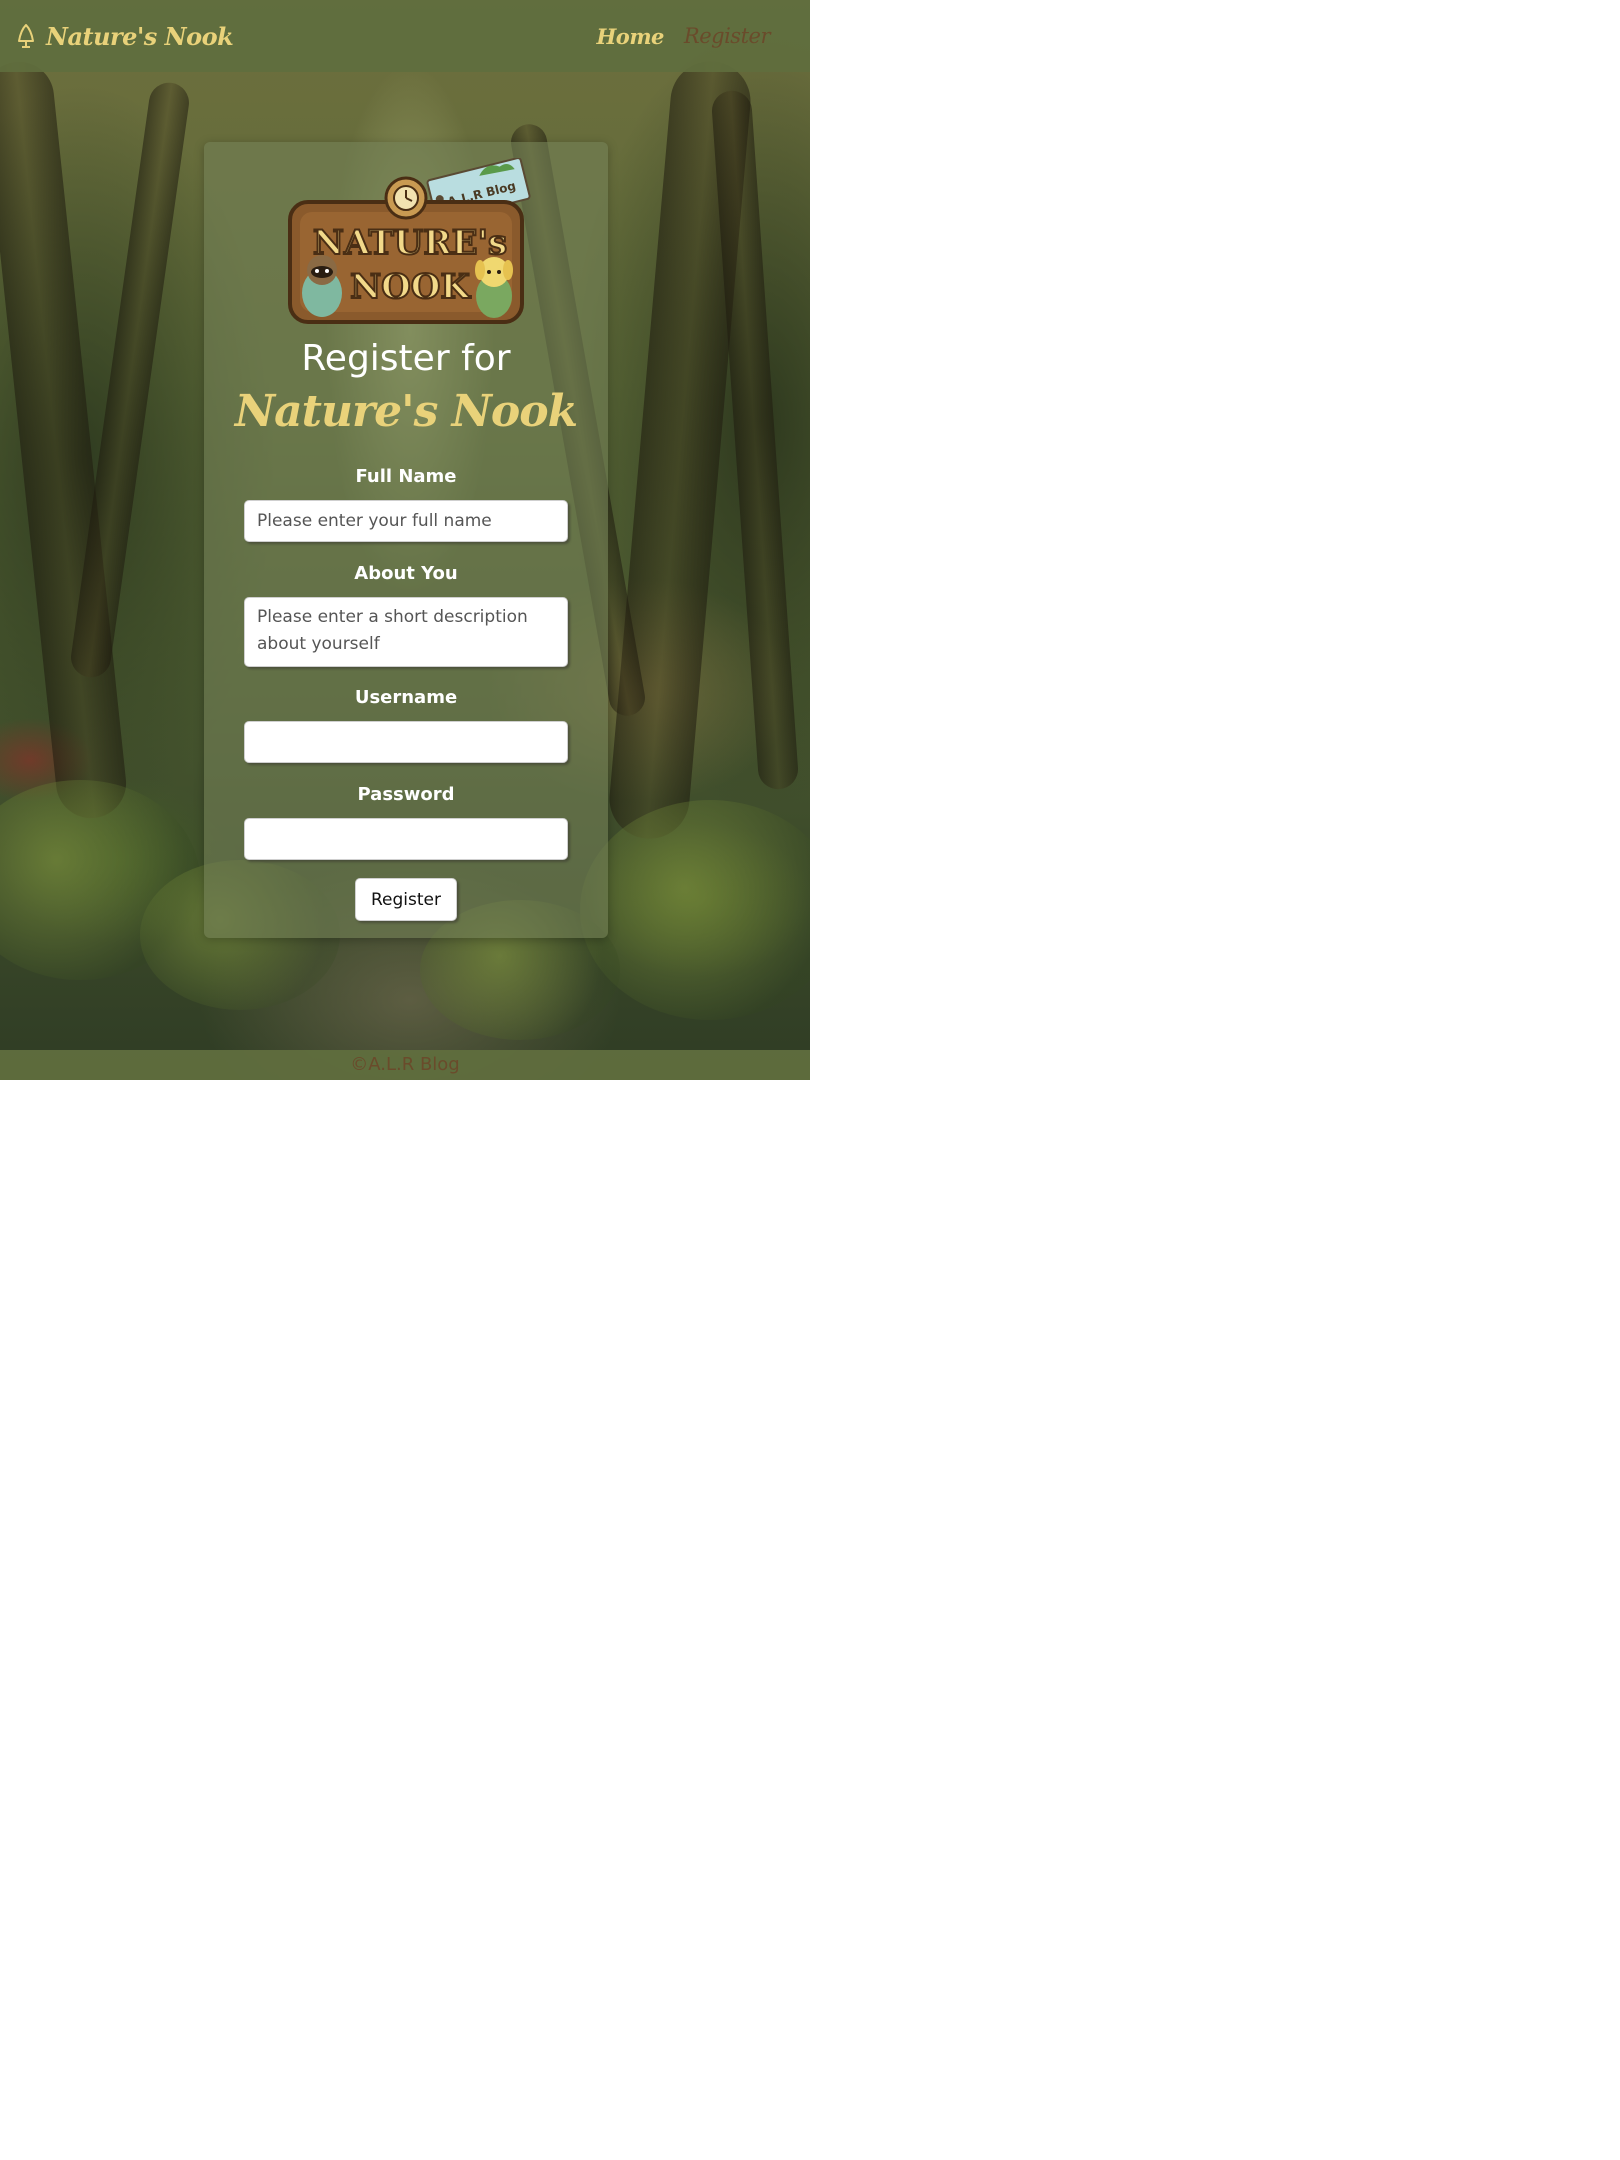 The width and height of the screenshot is (1620, 2160). Describe the element at coordinates (406, 742) in the screenshot. I see `username-input` at that location.